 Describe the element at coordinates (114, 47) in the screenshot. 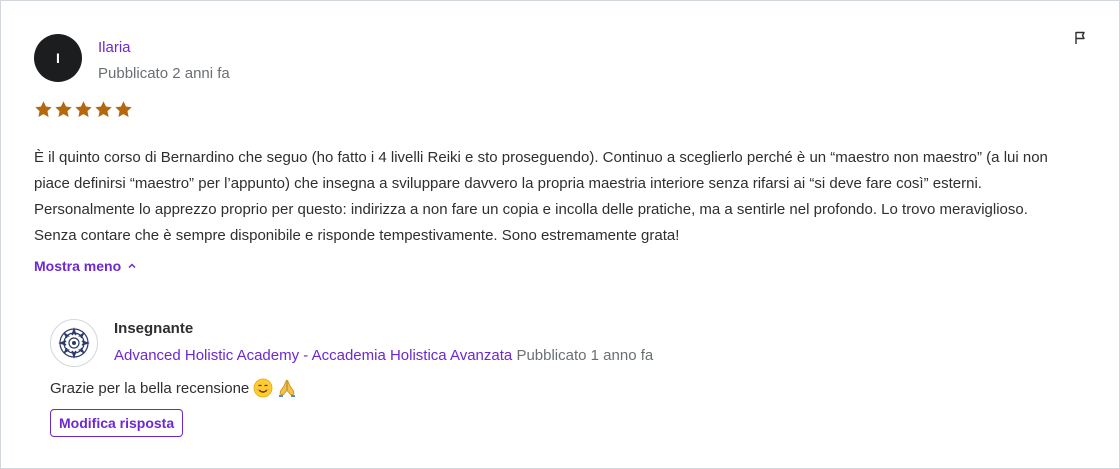

I see `reviewer-name: Ilaria` at that location.